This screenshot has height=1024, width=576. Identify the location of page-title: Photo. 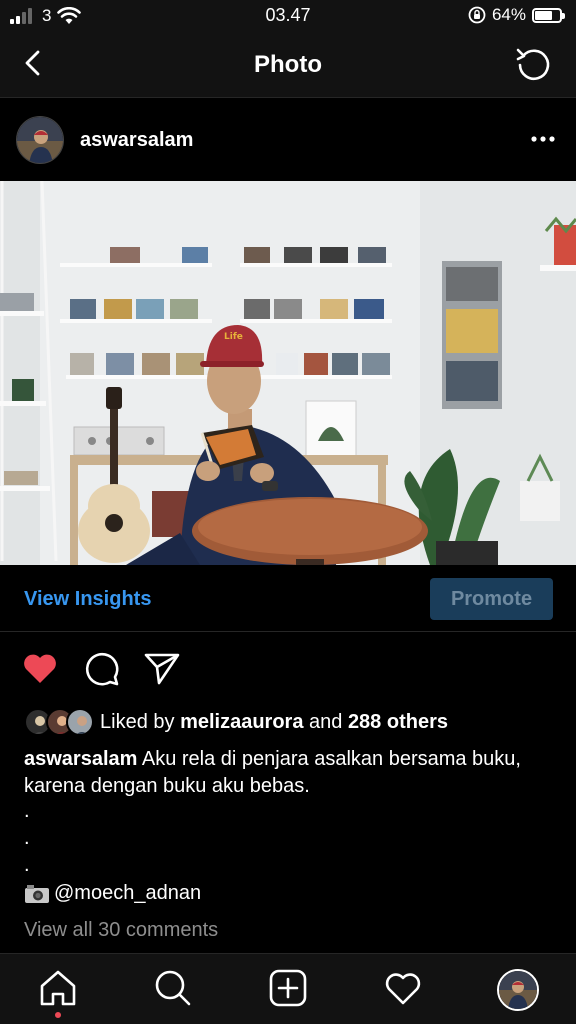
(288, 64).